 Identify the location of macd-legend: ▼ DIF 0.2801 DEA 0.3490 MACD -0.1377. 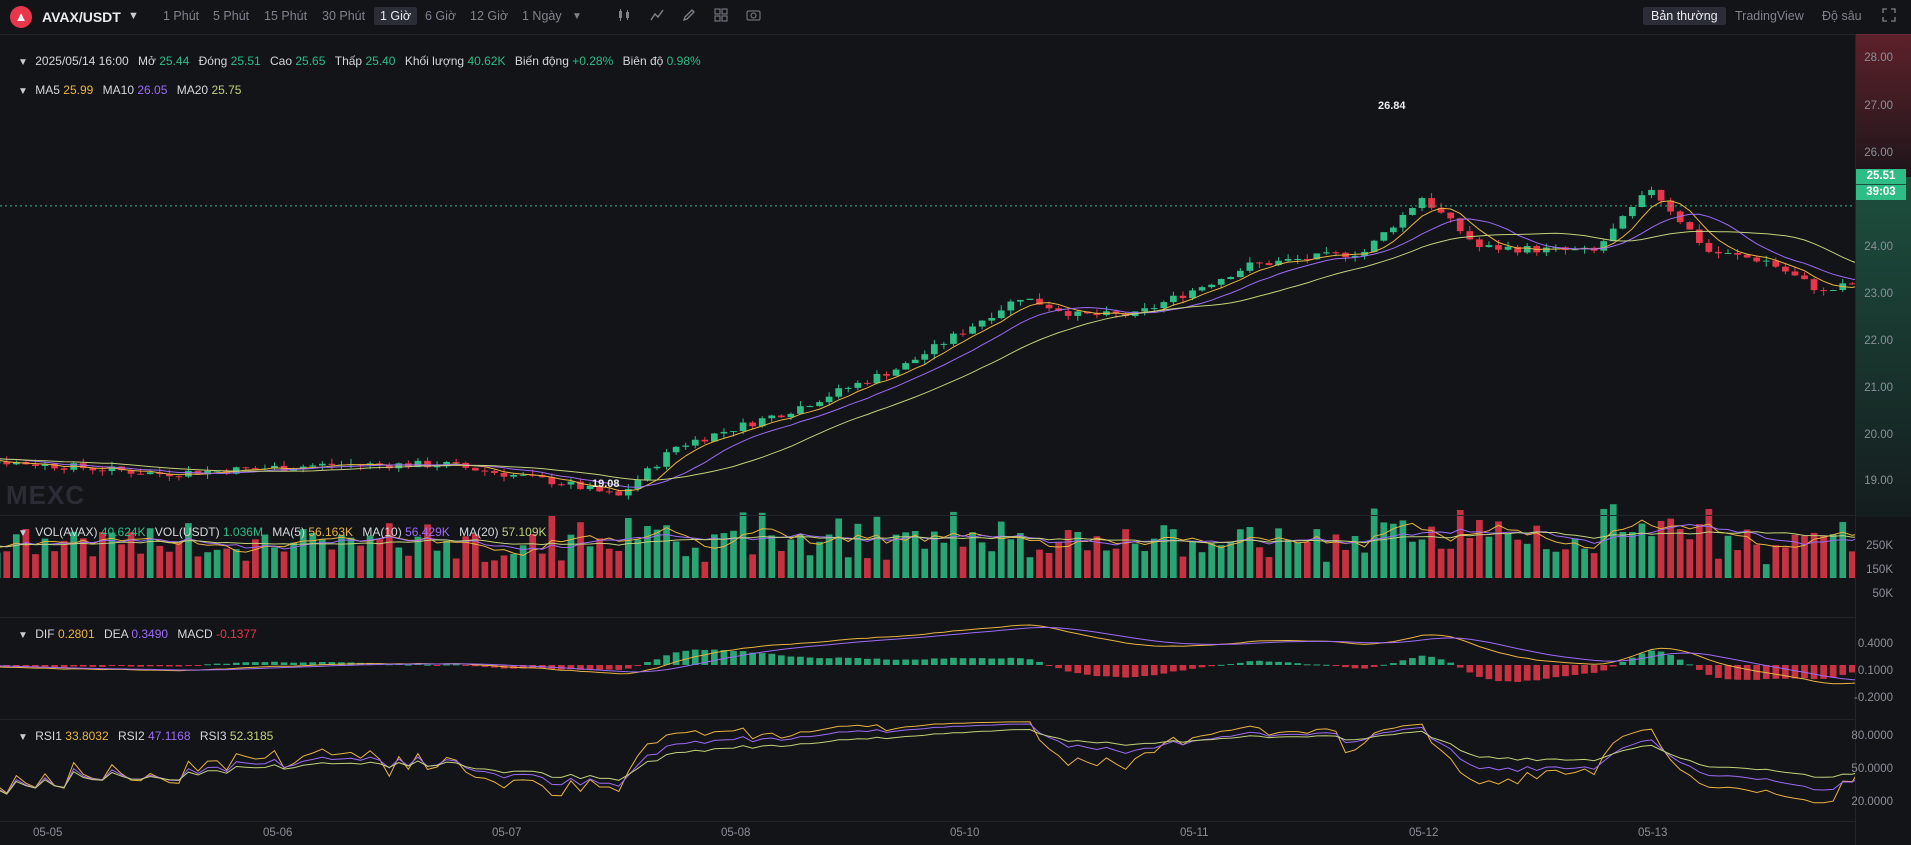
(137, 634).